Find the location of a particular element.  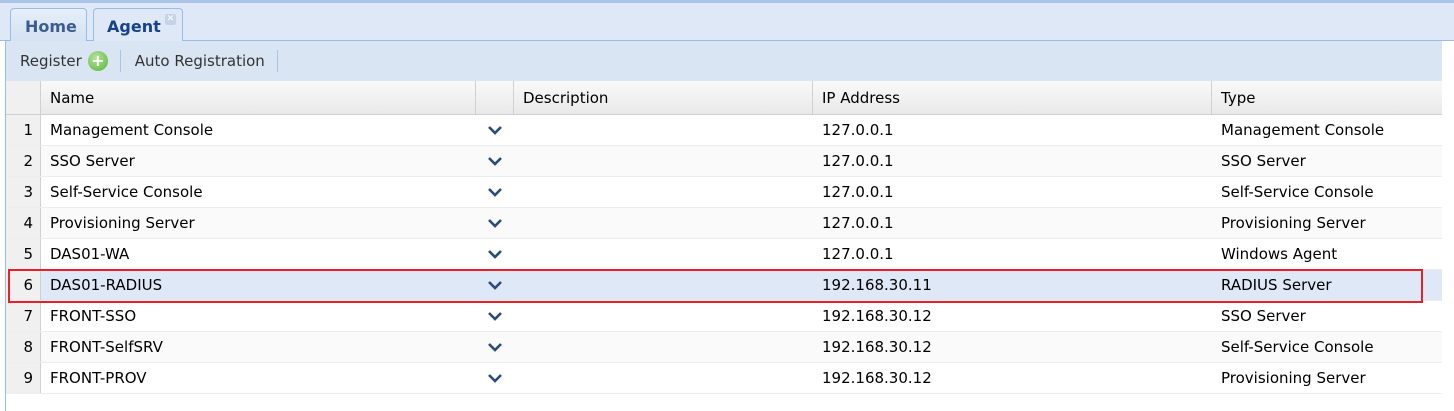

header-description: Description is located at coordinates (663, 97).